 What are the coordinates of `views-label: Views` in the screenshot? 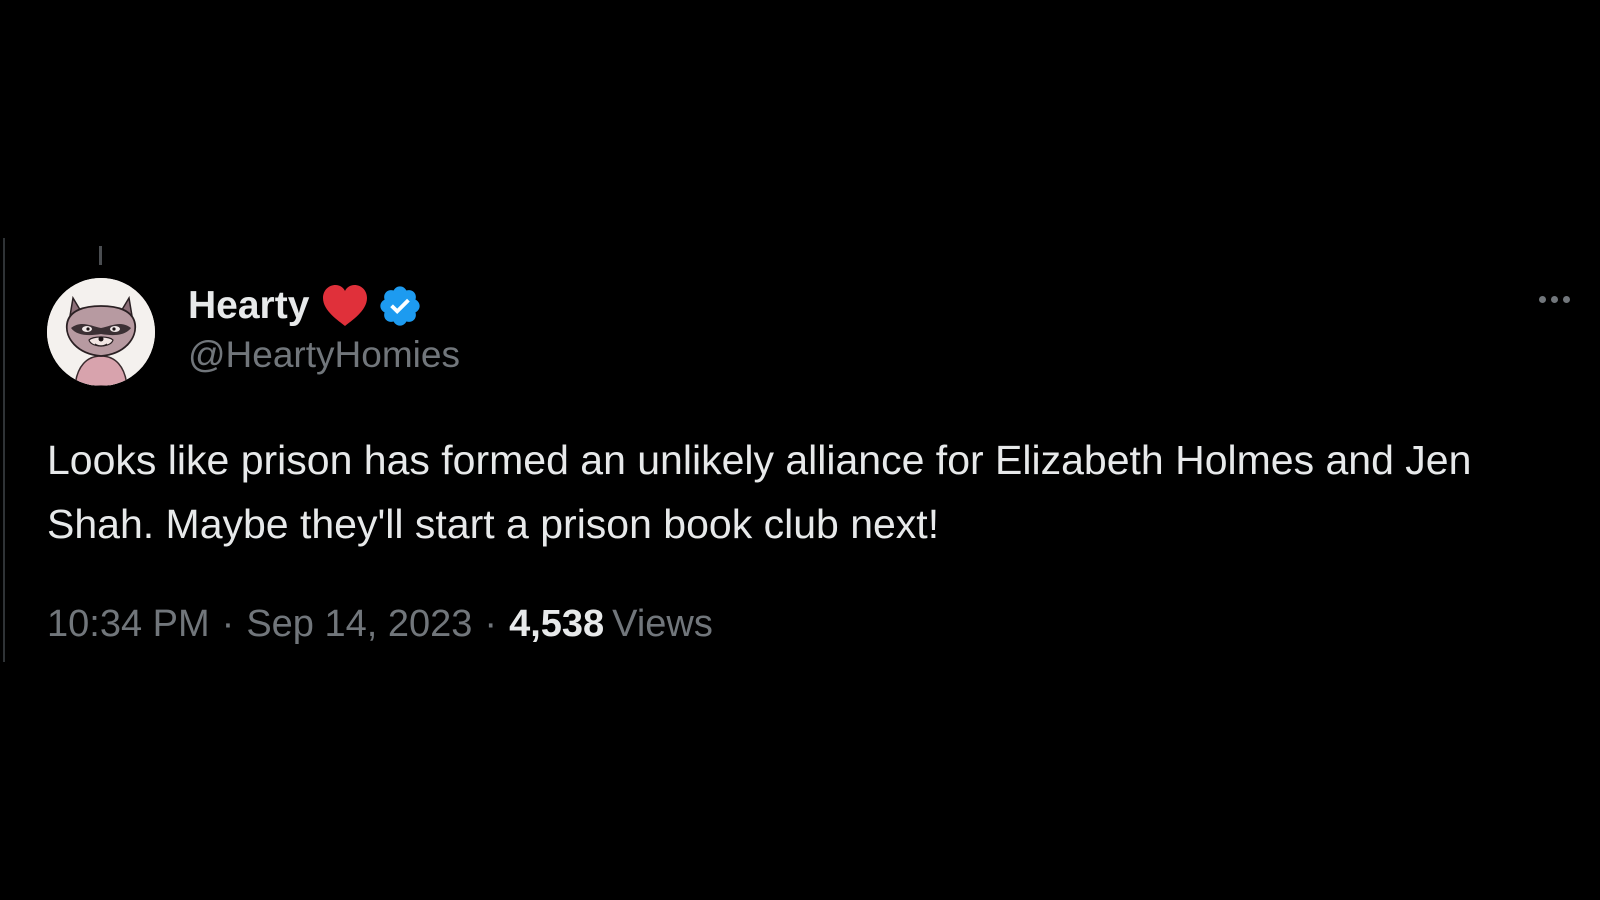 It's located at (662, 624).